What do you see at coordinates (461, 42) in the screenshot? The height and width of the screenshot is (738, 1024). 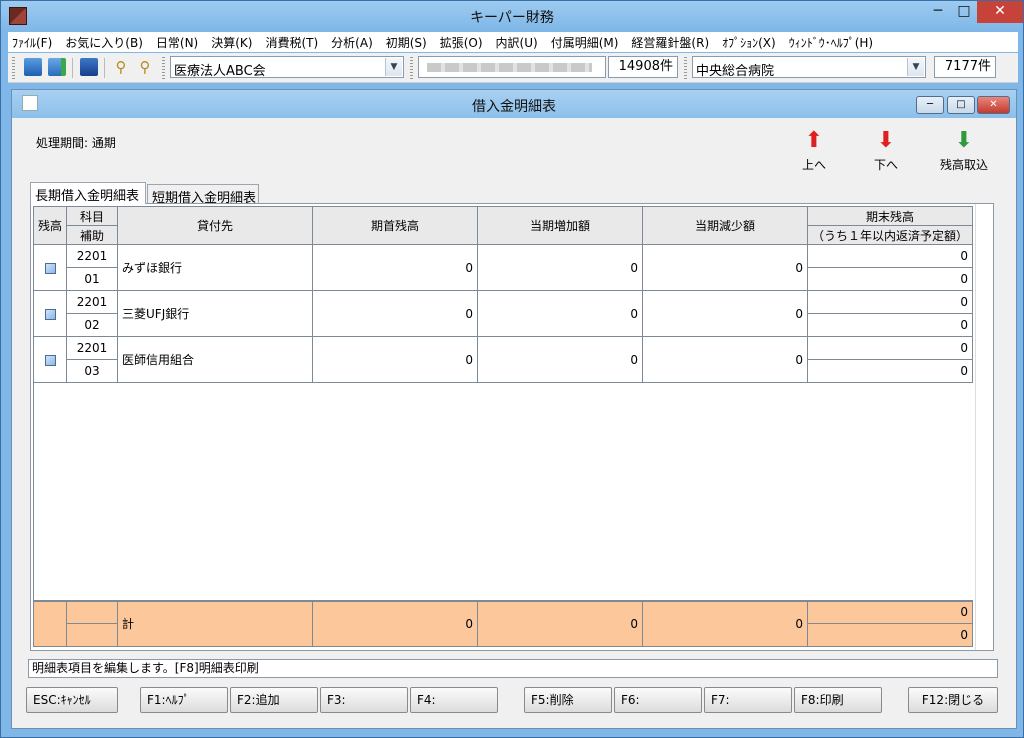 I see `menu-extension: 拡張(O)` at bounding box center [461, 42].